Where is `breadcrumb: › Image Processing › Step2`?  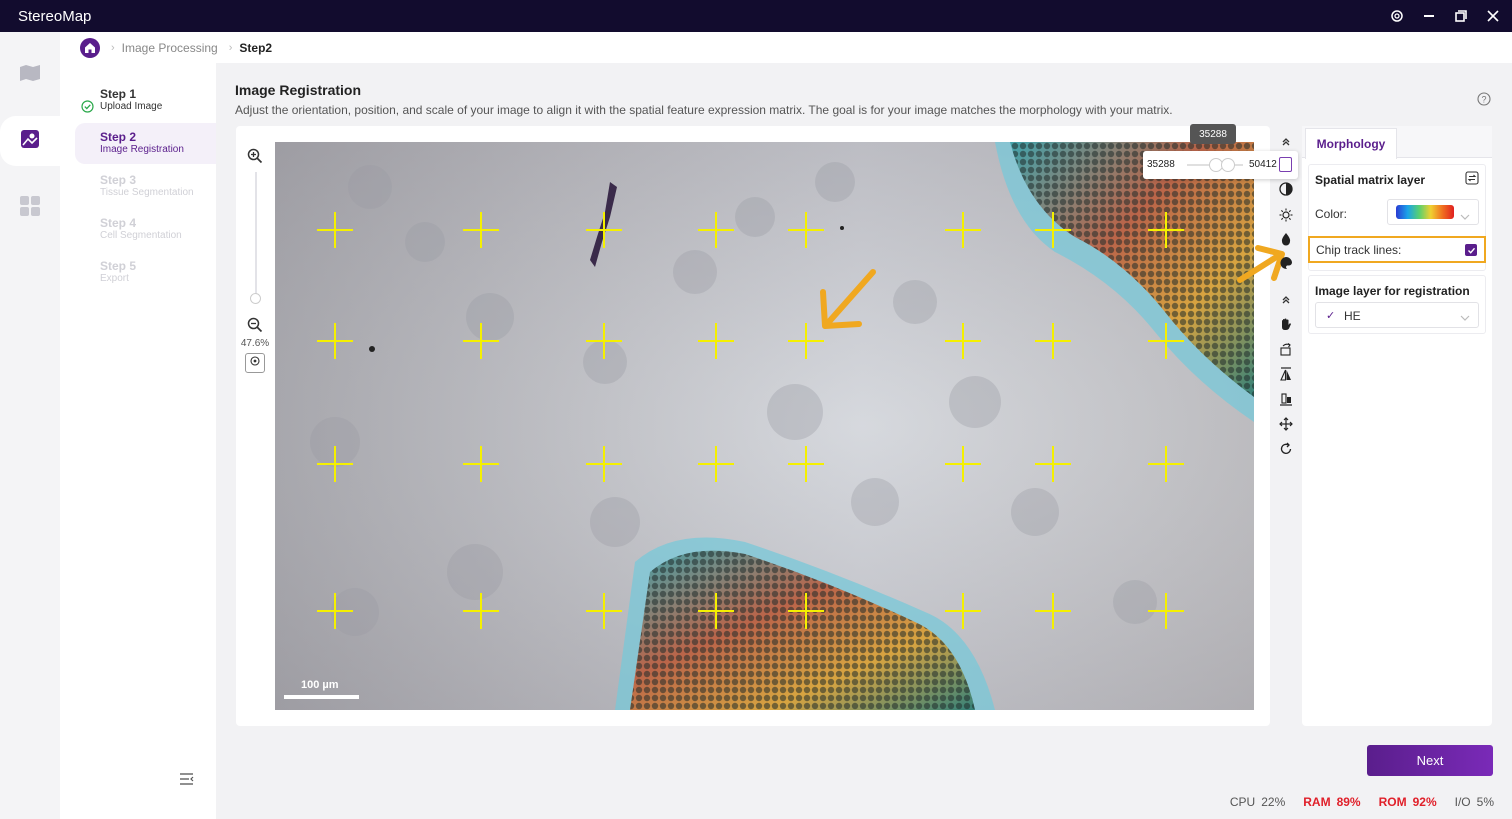 breadcrumb: › Image Processing › Step2 is located at coordinates (786, 47).